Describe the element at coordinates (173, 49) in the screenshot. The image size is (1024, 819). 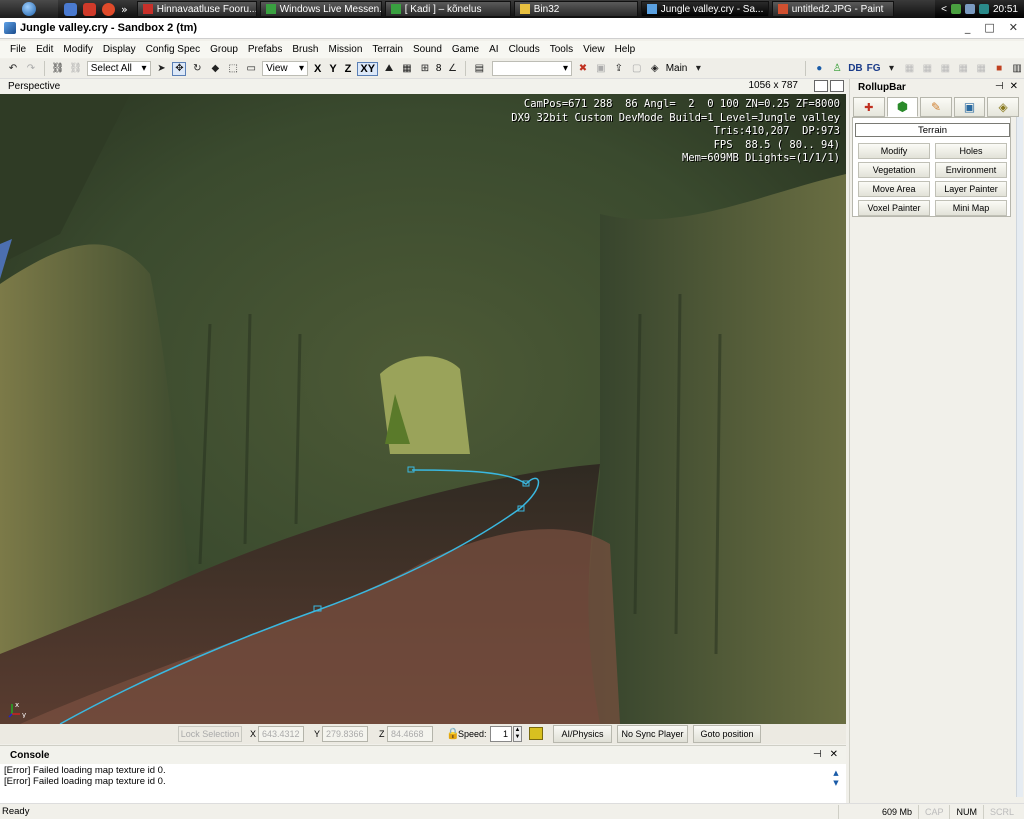
I see `menu-config-spec: Config Spec` at that location.